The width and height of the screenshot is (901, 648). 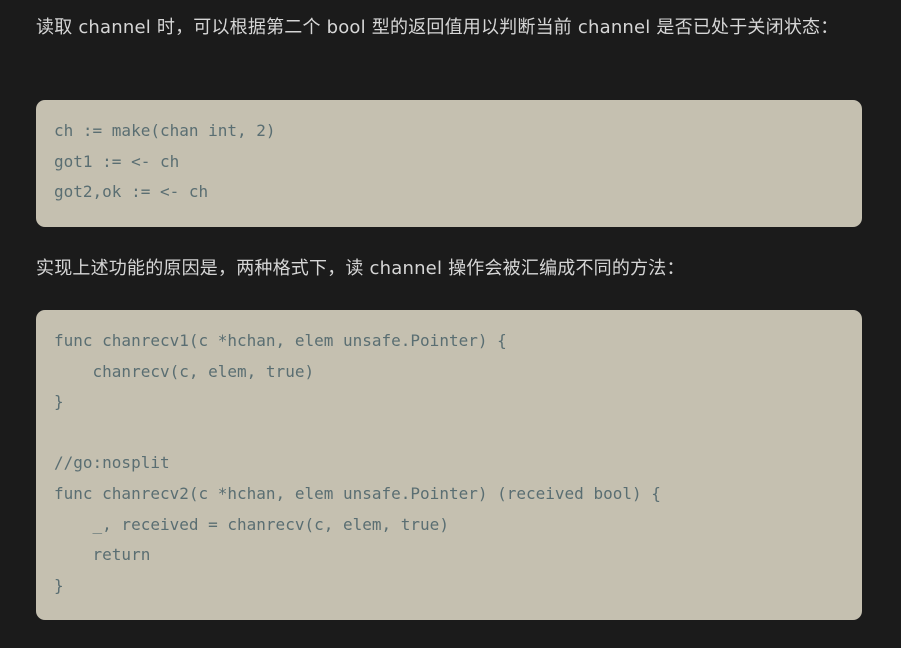 I want to click on explain-paragraph: 实现上述功能的原因是，两种格式下，读 channel 操作会被汇编成不同的方法：, so click(x=360, y=268).